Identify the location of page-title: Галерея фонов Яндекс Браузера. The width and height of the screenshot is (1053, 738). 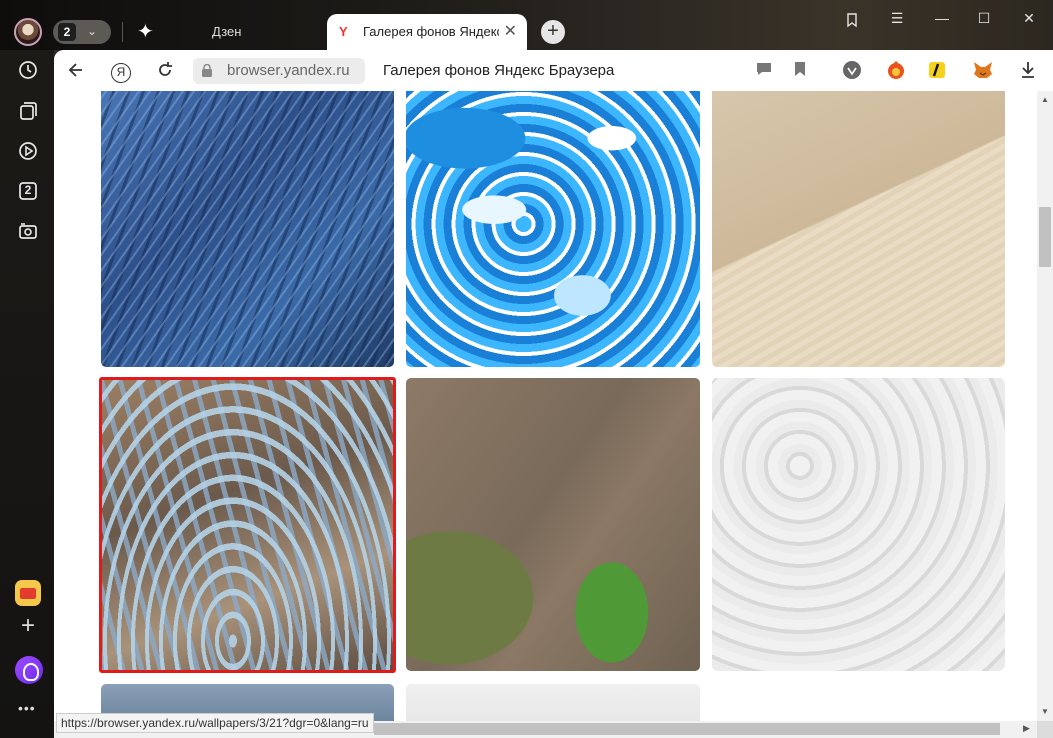
(499, 70).